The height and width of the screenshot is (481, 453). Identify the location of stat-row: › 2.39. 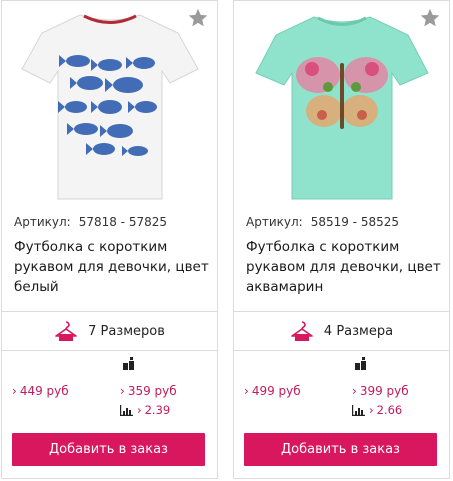
(145, 410).